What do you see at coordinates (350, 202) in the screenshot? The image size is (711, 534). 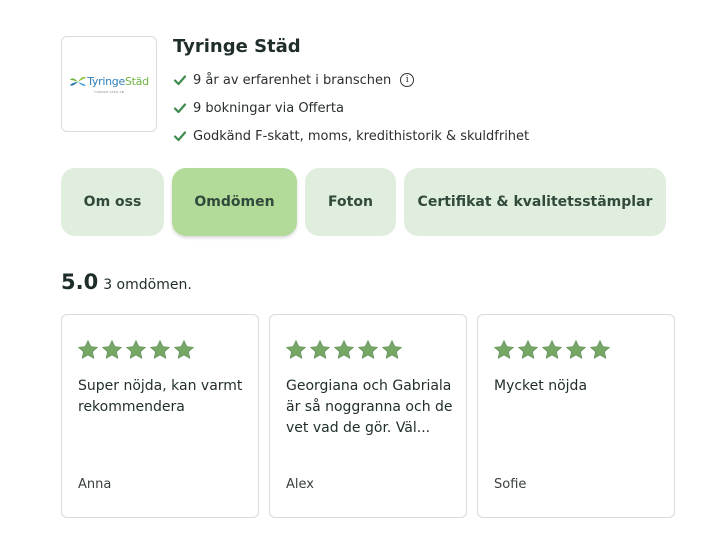 I see `tab-foton: Foton` at bounding box center [350, 202].